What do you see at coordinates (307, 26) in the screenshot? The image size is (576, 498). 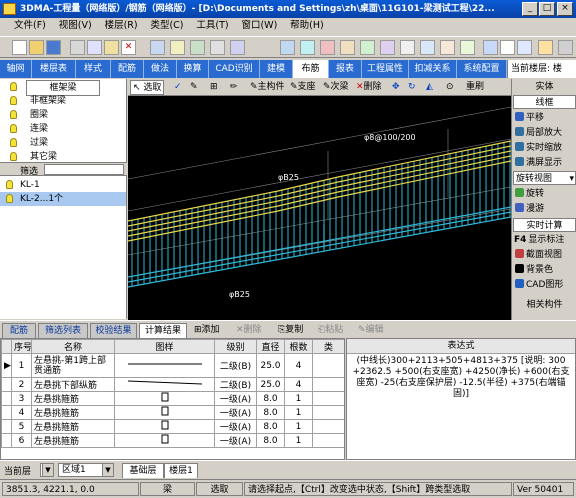 I see `menu-help: 帮助(H)` at bounding box center [307, 26].